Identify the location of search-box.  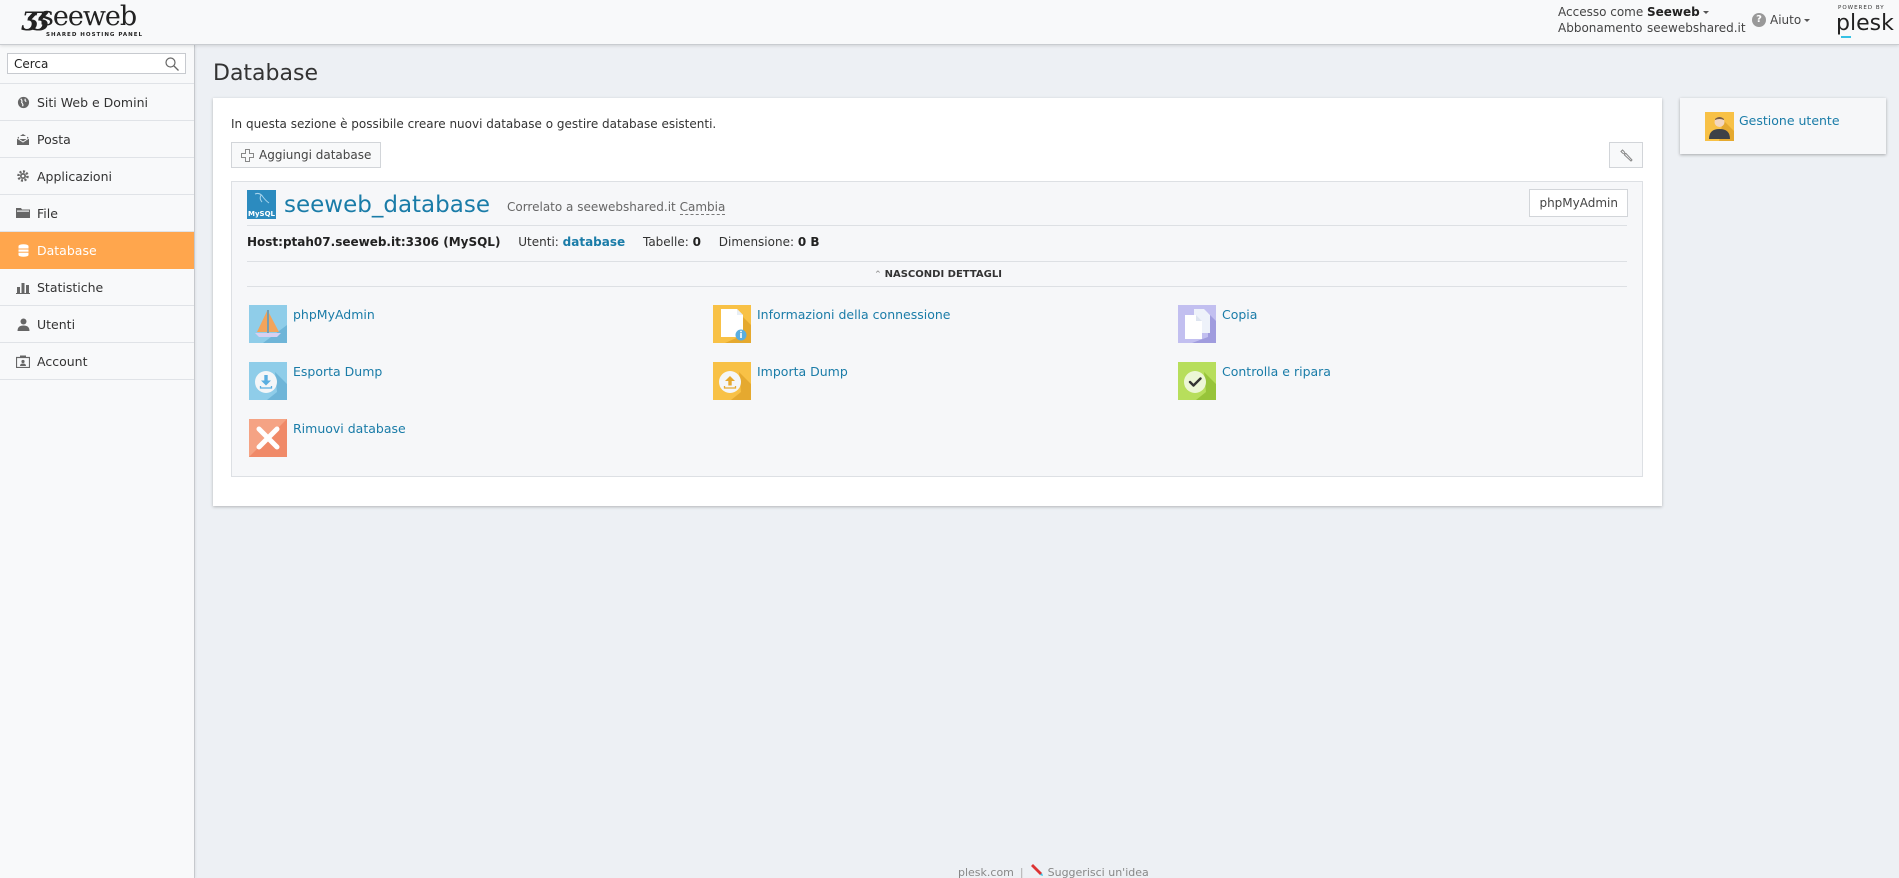
(96, 63).